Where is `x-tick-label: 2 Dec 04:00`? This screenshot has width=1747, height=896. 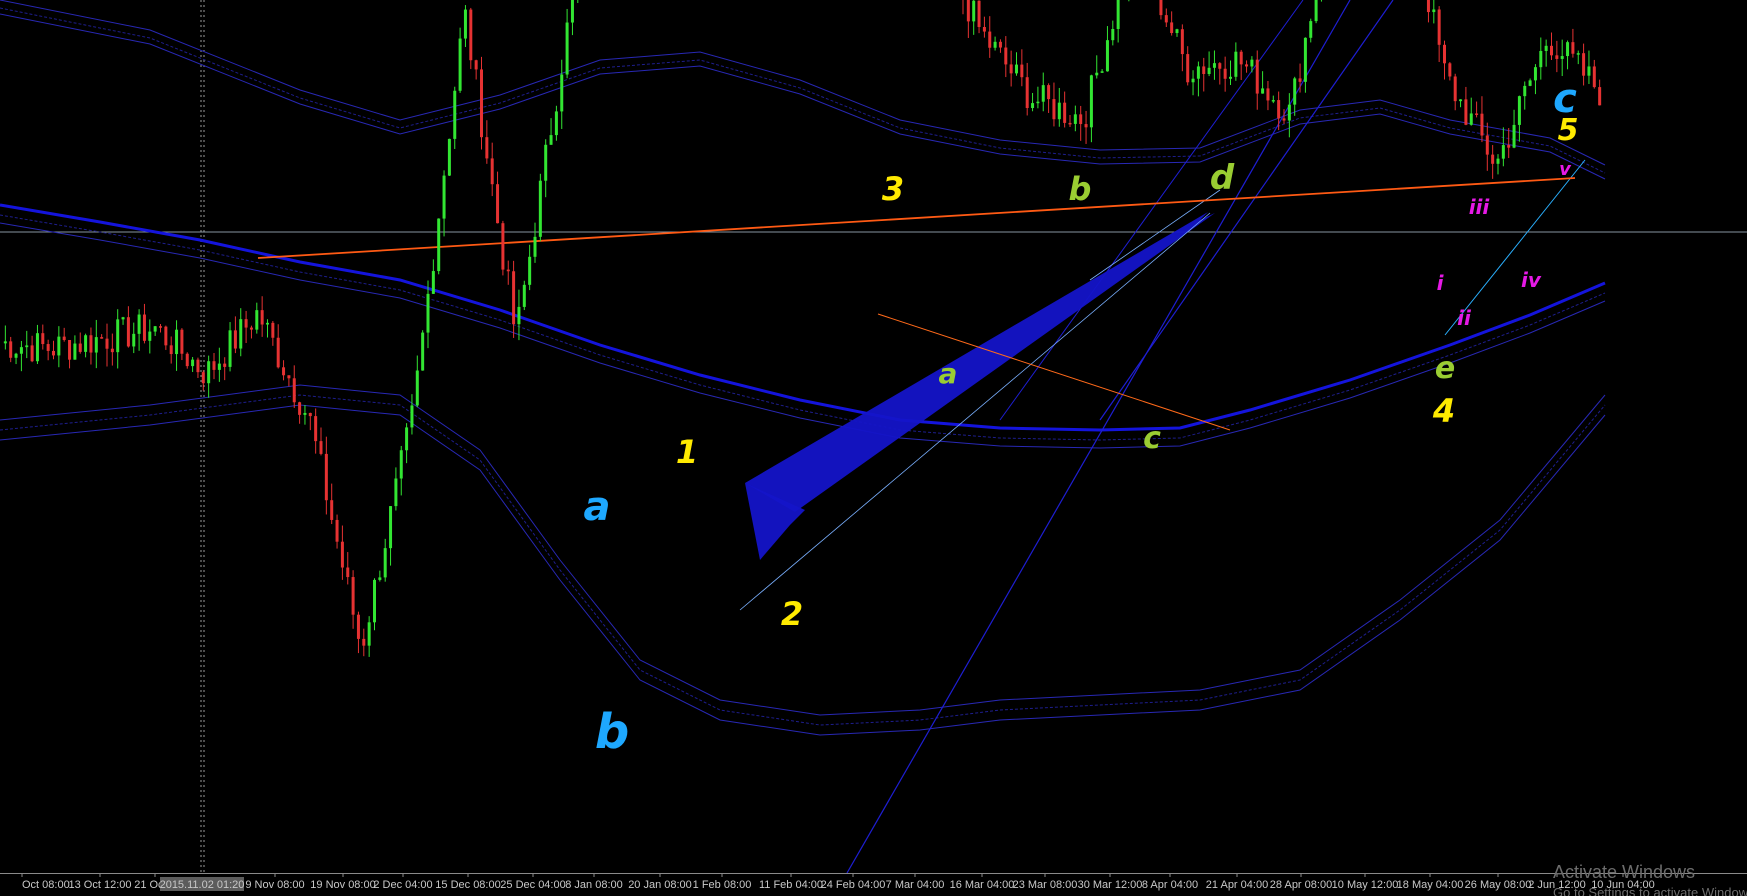
x-tick-label: 2 Dec 04:00 is located at coordinates (402, 885).